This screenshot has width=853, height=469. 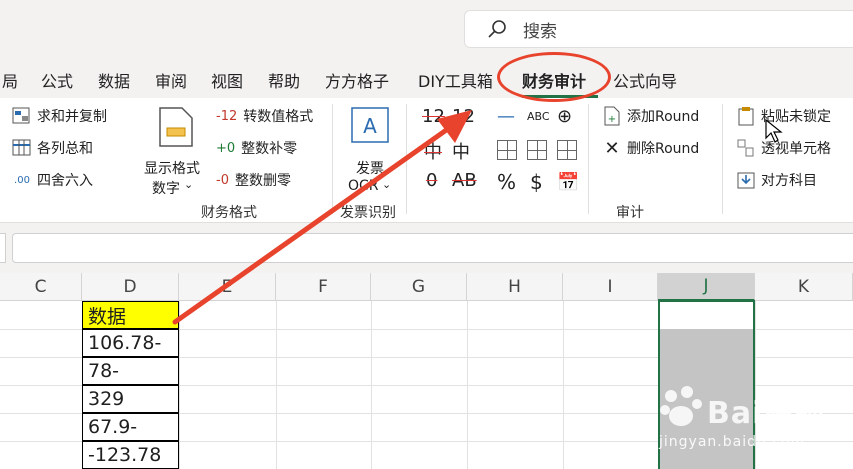 What do you see at coordinates (564, 116) in the screenshot?
I see `crosshair-icon: ⊕` at bounding box center [564, 116].